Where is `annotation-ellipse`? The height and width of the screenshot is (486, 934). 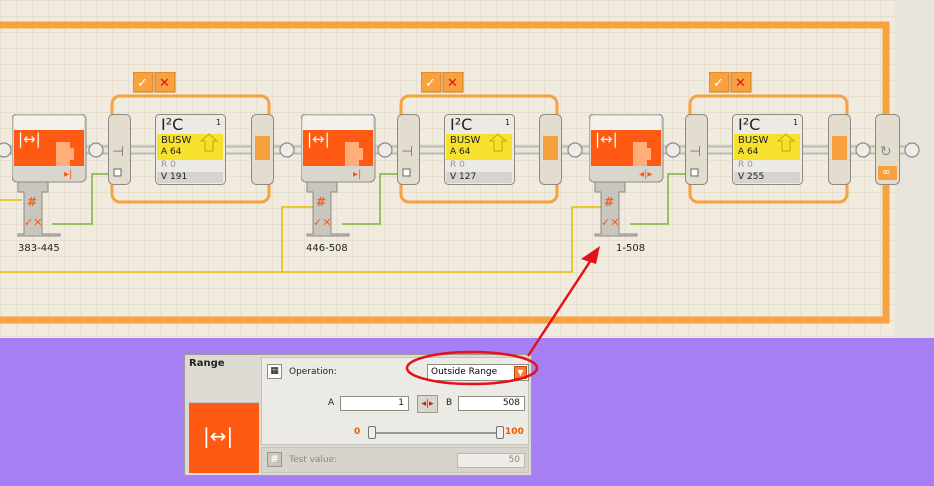 annotation-ellipse is located at coordinates (472, 368).